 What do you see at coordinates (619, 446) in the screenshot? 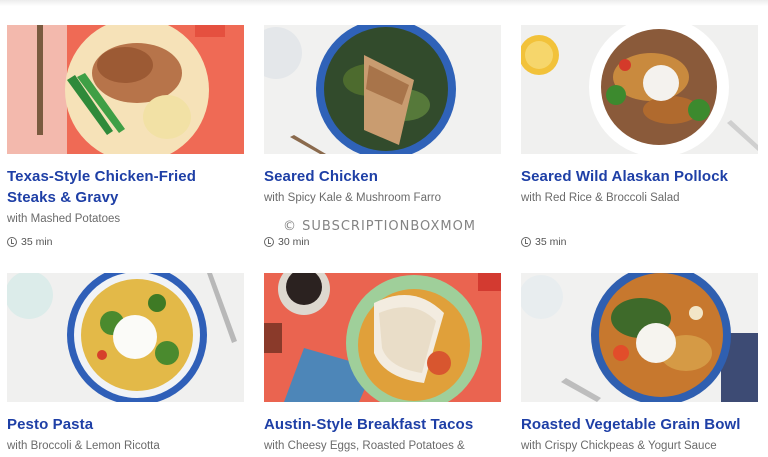
I see `recipe-subtitle: with Crispy Chickpeas & Yogurt Sauce` at bounding box center [619, 446].